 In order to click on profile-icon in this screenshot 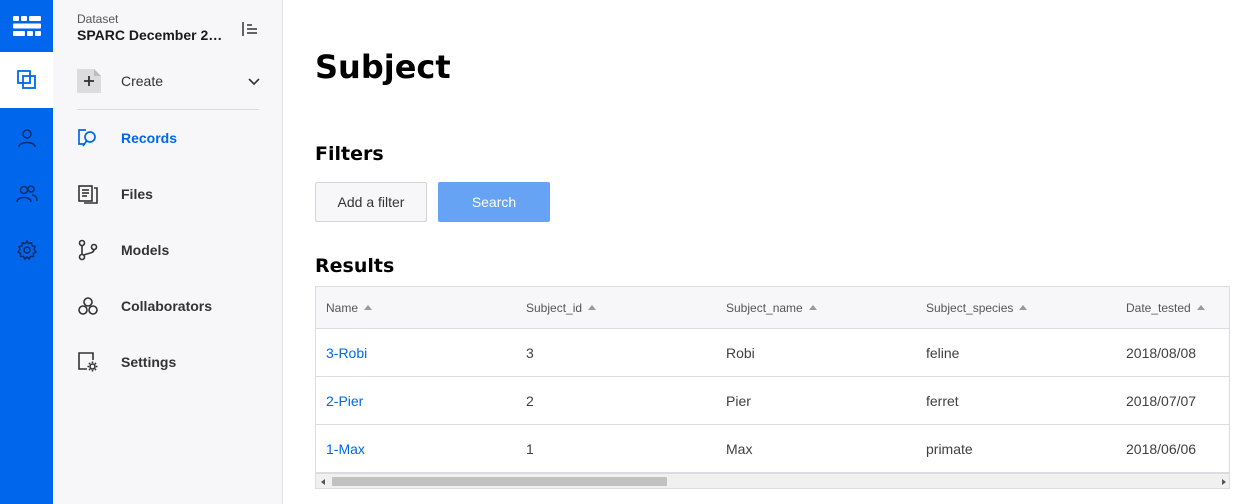, I will do `click(26, 138)`.